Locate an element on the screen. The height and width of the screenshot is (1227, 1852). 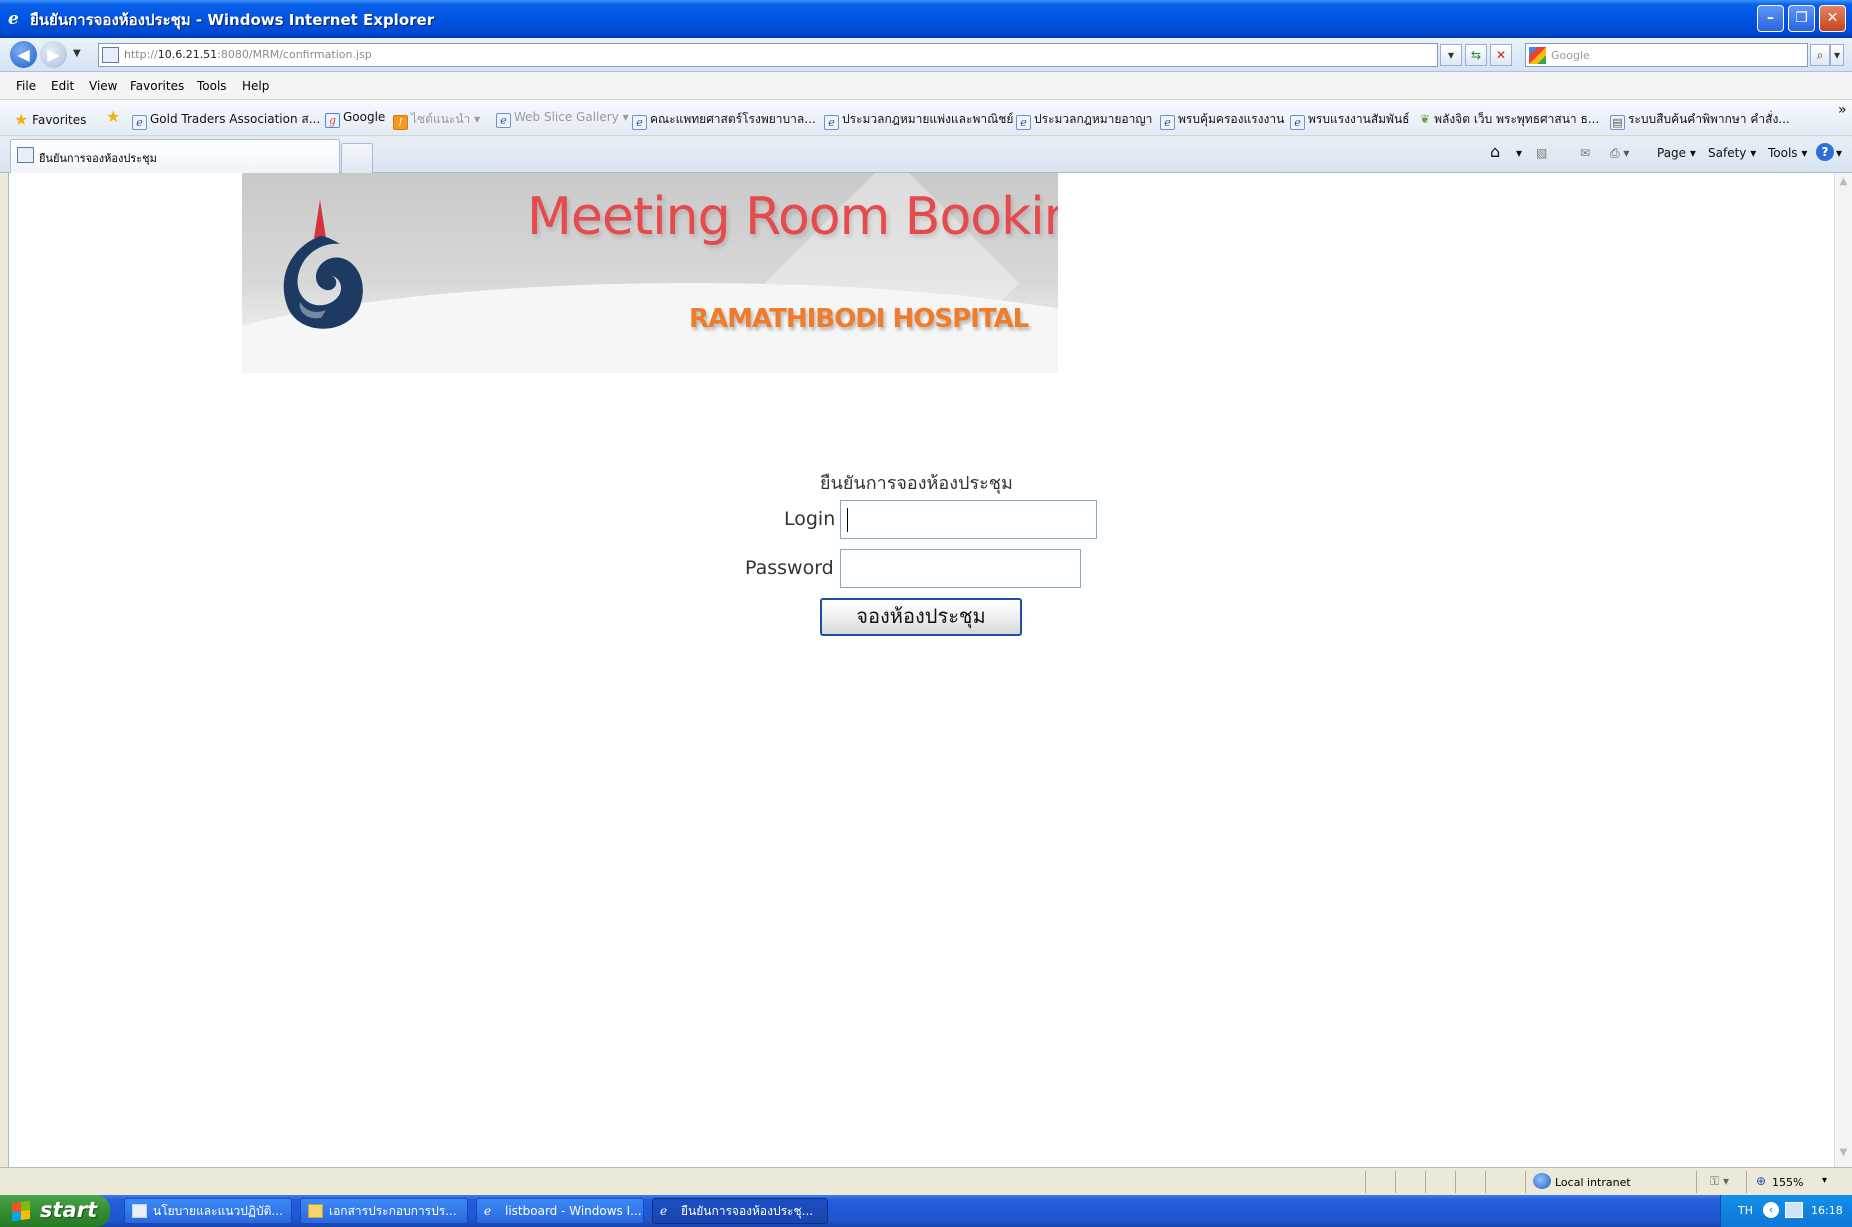
text-caret is located at coordinates (847, 520).